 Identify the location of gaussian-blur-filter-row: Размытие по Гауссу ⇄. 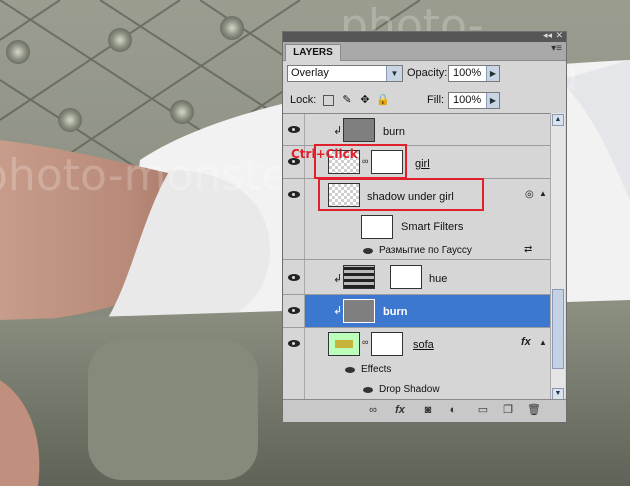
(417, 251).